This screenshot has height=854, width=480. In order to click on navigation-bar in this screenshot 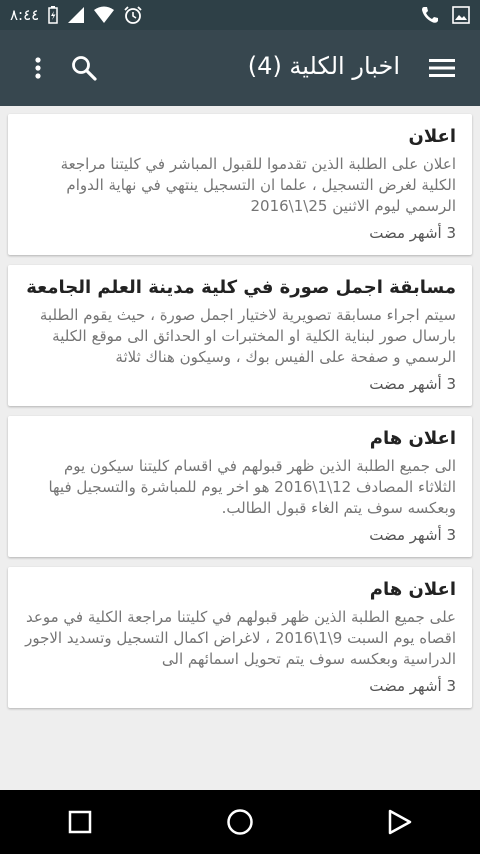, I will do `click(240, 822)`.